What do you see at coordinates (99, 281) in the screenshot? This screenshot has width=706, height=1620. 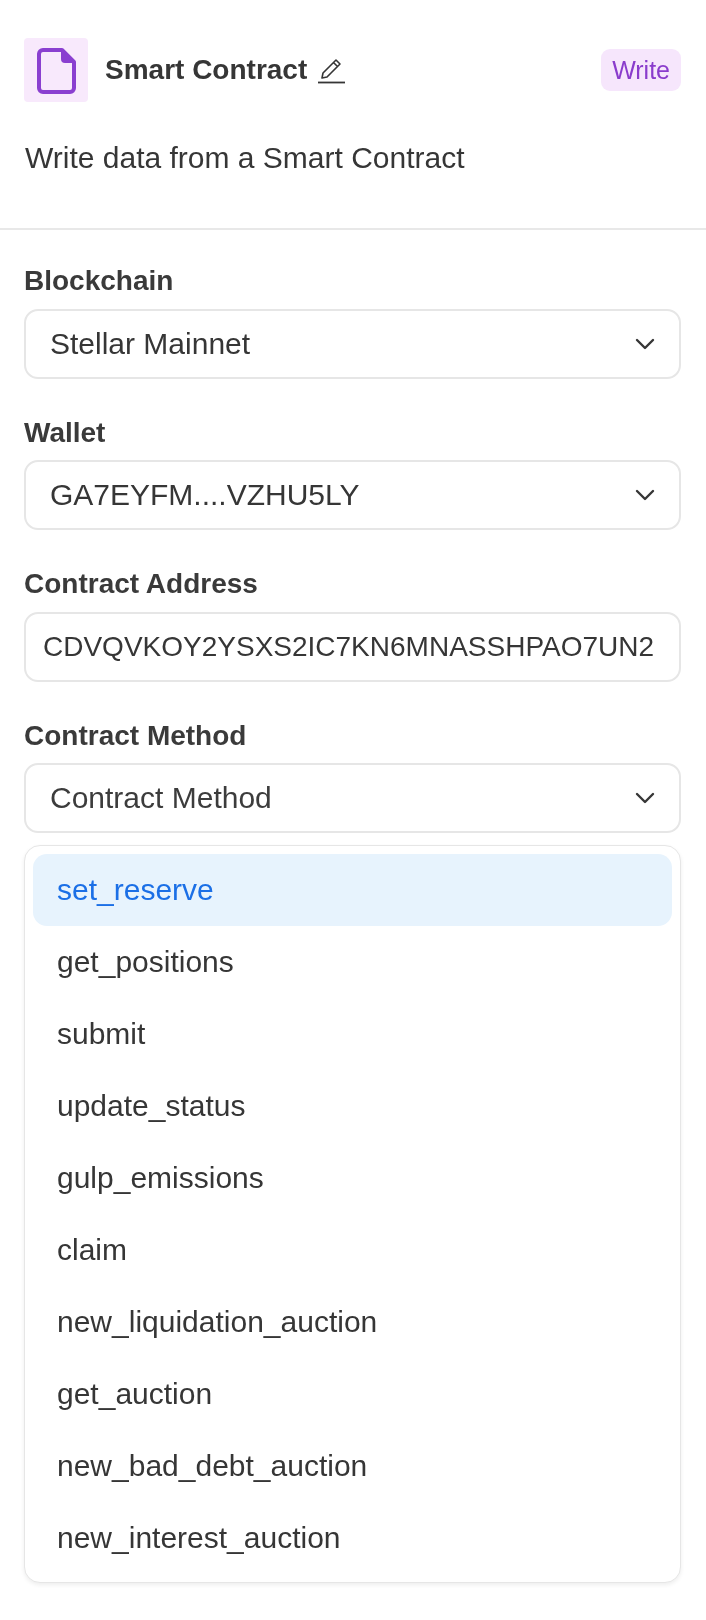 I see `field-label: Blockchain` at bounding box center [99, 281].